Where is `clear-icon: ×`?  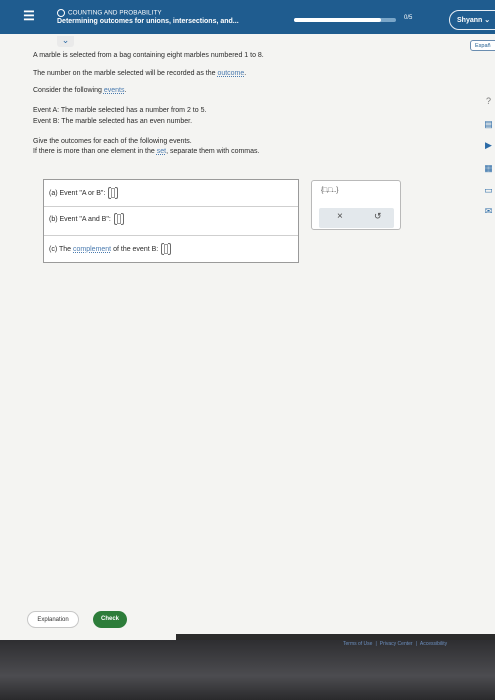
clear-icon: × is located at coordinates (340, 216).